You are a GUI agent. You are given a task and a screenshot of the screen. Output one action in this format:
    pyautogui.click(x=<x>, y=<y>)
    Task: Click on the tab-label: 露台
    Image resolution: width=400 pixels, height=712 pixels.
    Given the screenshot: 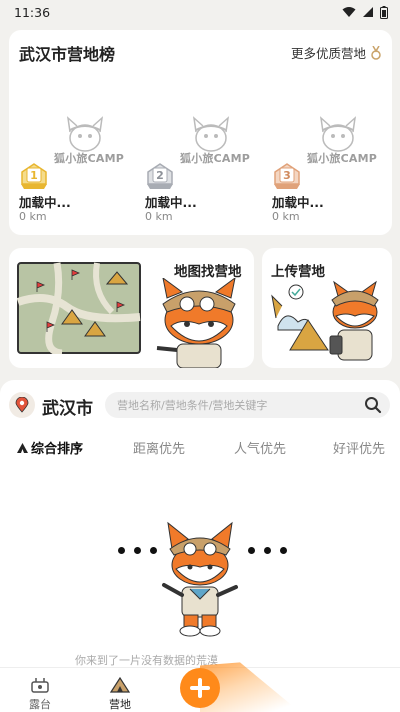 What is the action you would take?
    pyautogui.click(x=40, y=704)
    